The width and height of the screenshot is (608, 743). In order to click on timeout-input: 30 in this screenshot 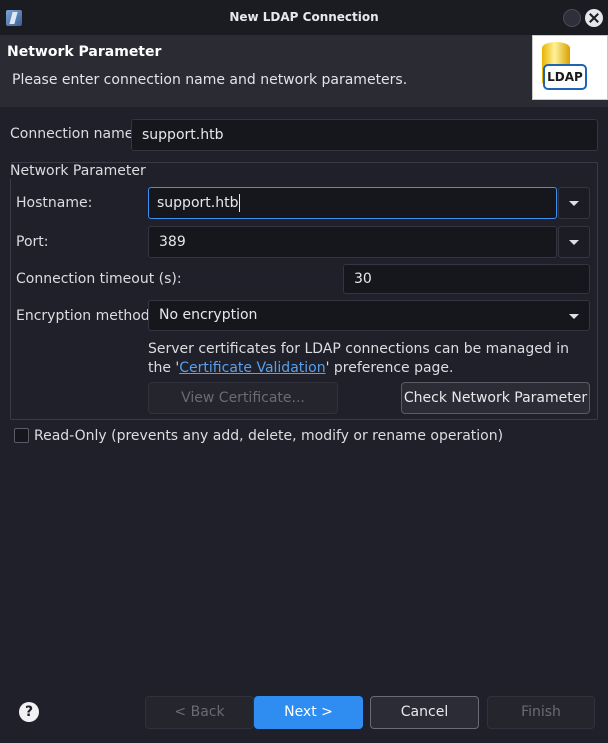, I will do `click(466, 279)`.